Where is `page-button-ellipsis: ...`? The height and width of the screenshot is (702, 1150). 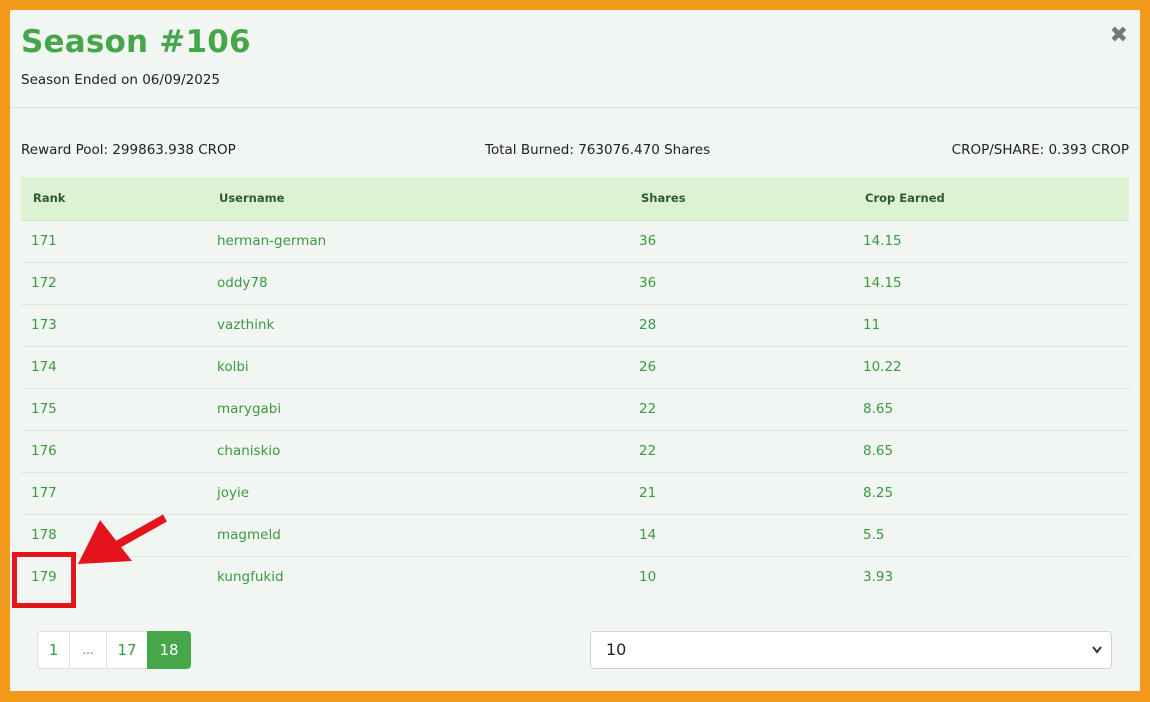
page-button-ellipsis: ... is located at coordinates (88, 650).